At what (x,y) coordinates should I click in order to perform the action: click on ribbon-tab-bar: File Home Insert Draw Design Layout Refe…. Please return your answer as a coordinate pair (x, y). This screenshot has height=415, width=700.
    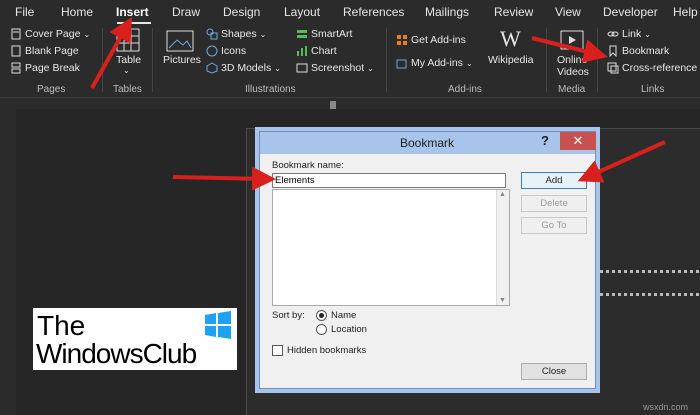
    Looking at the image, I should click on (350, 12).